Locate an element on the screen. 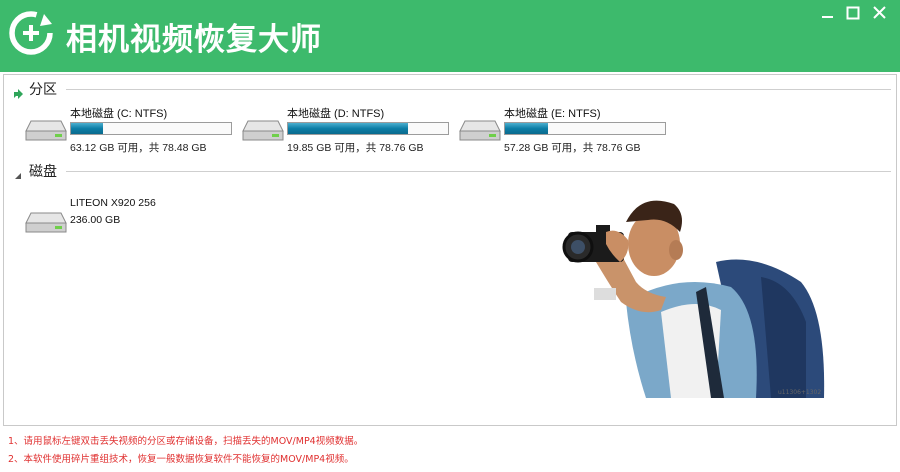 The width and height of the screenshot is (900, 472). photographer-illustration: u11306+1302 is located at coordinates (692, 295).